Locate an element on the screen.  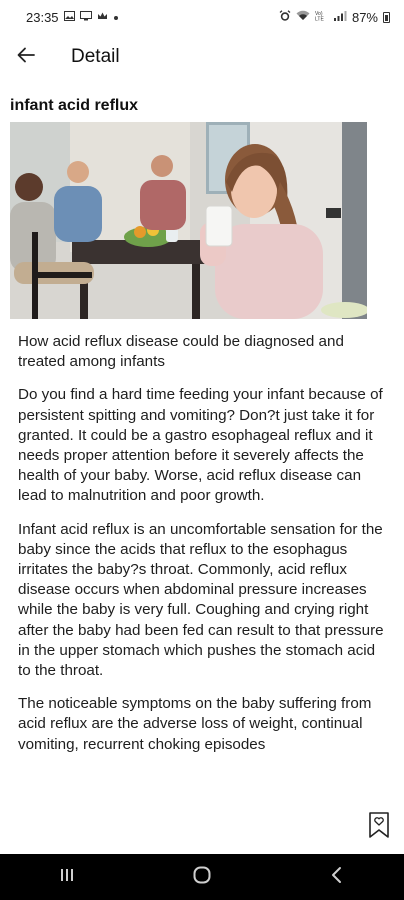
volte-icon: Vo) LTE is located at coordinates (322, 17).